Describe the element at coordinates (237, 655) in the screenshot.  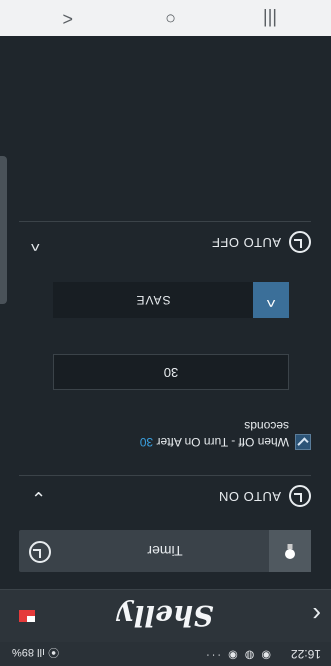
I see `notification-icons: ◉ ◍ ◉ ···` at that location.